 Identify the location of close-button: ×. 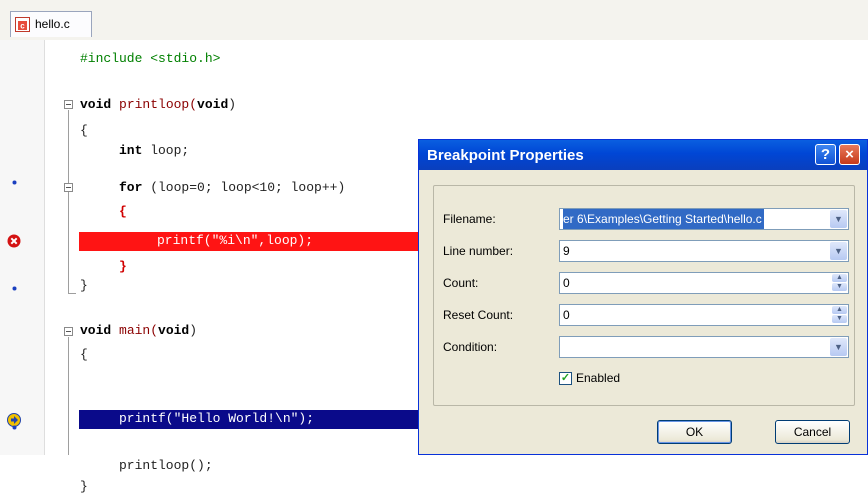
(849, 154).